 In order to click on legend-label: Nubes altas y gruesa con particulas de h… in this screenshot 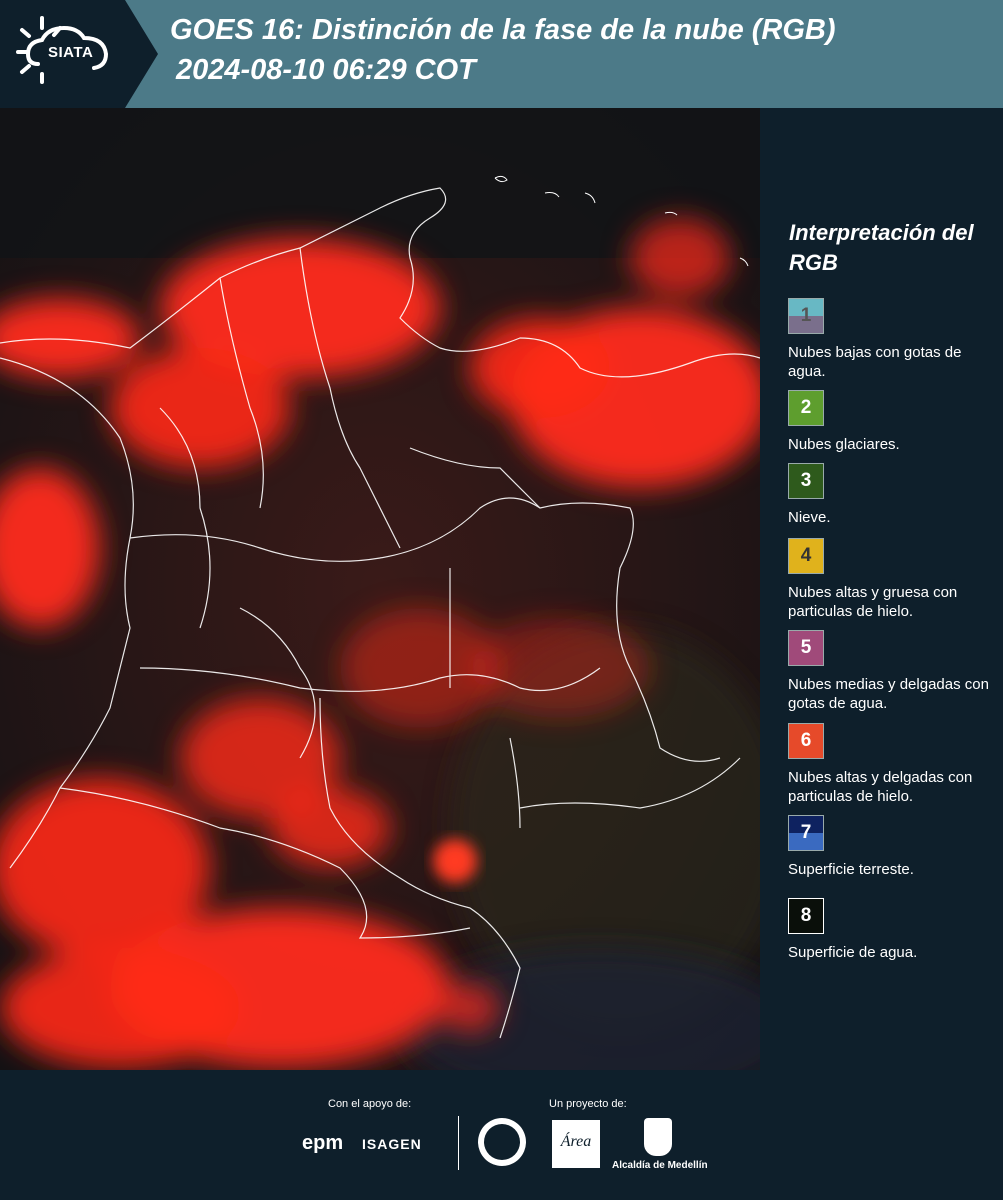, I will do `click(873, 602)`.